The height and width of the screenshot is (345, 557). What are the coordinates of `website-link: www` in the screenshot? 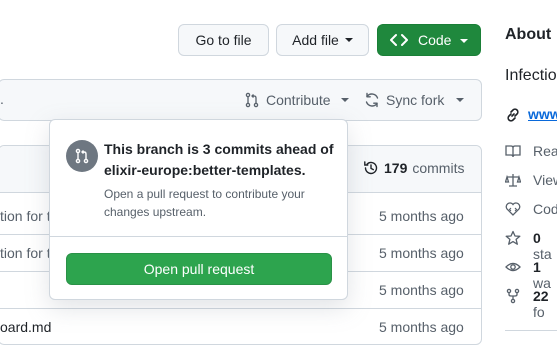 It's located at (542, 114).